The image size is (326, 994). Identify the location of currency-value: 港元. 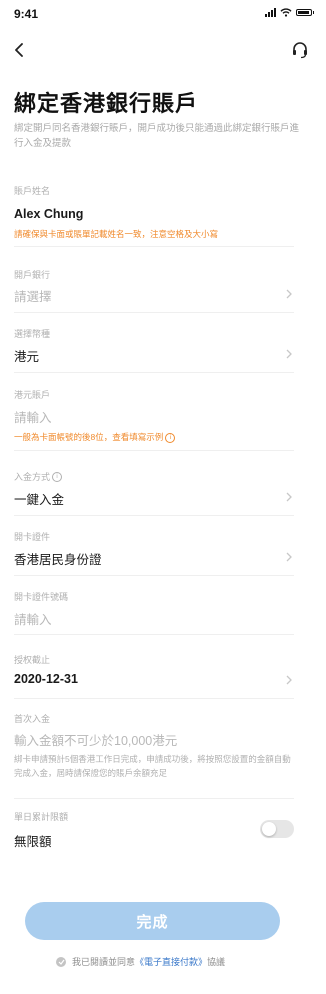
(27, 357).